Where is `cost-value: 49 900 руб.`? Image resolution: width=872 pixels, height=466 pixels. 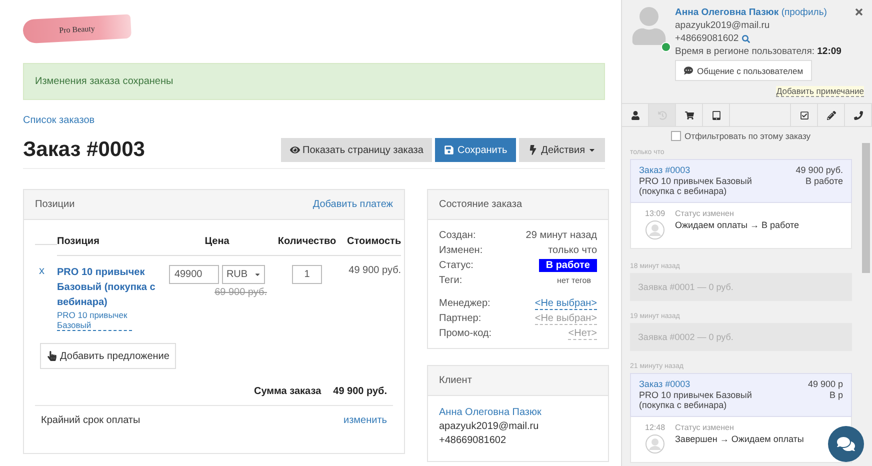 cost-value: 49 900 руб. is located at coordinates (375, 270).